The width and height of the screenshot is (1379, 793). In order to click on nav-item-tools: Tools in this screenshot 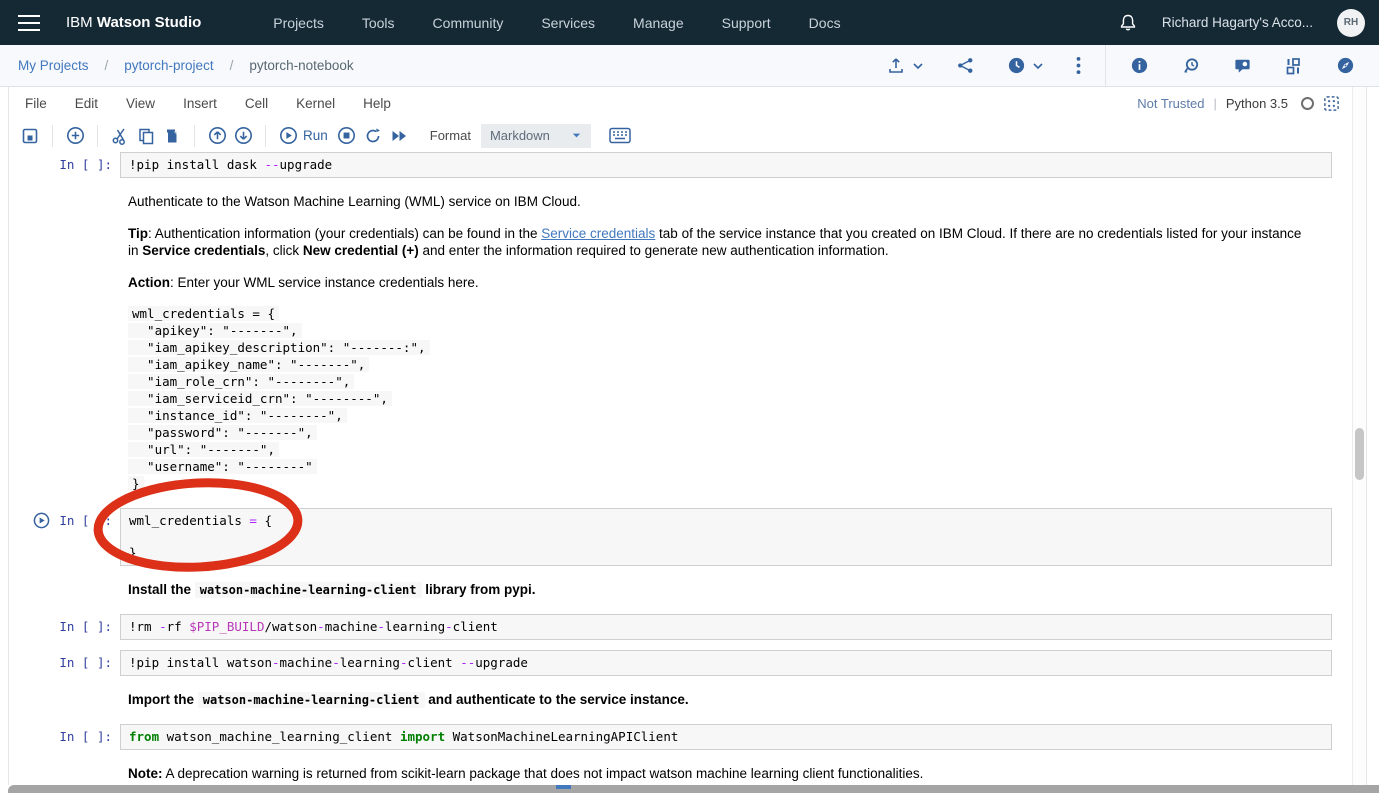, I will do `click(378, 23)`.